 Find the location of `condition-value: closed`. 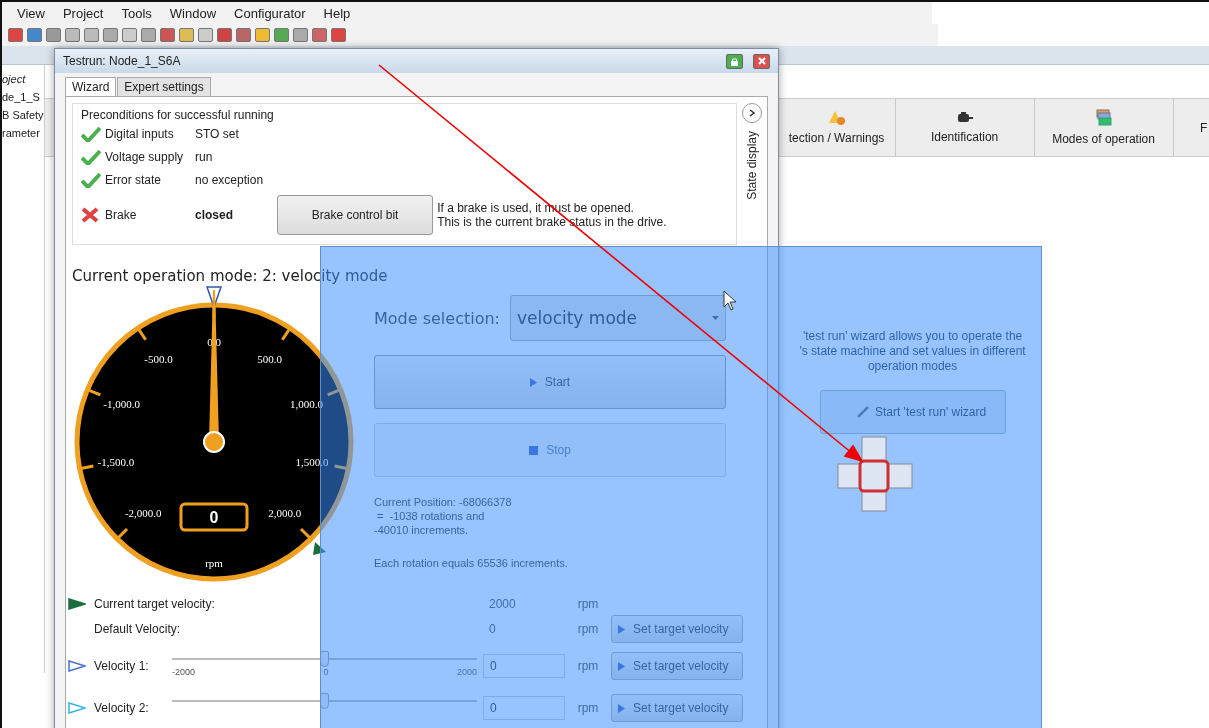

condition-value: closed is located at coordinates (214, 215).